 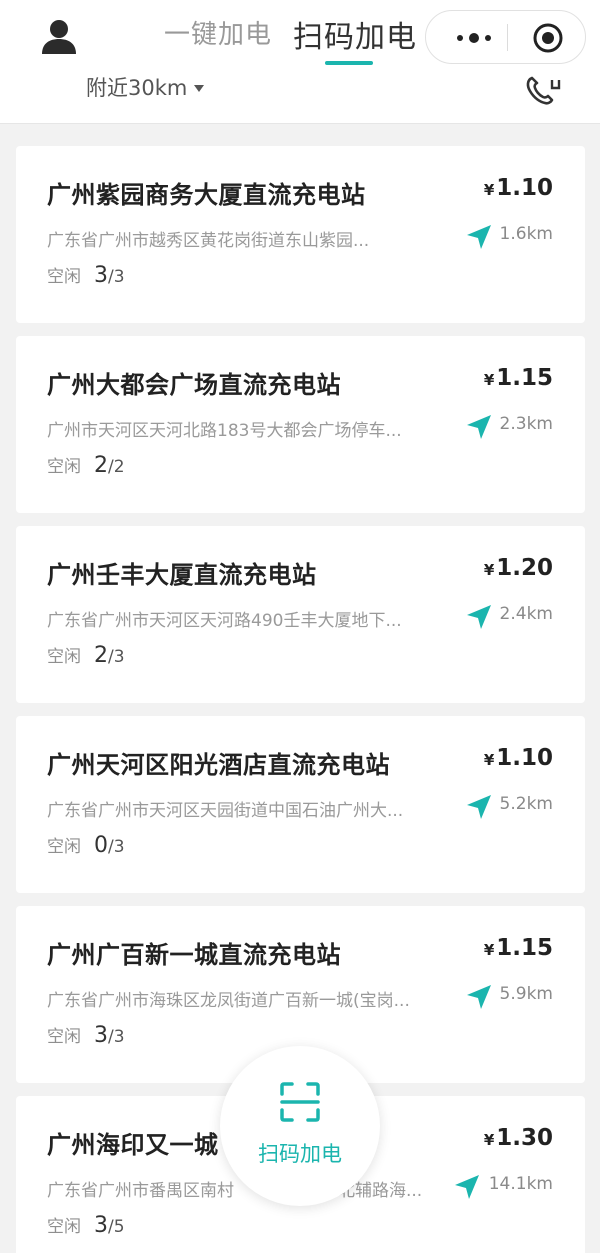 I want to click on idle-total: /5, so click(x=116, y=1227).